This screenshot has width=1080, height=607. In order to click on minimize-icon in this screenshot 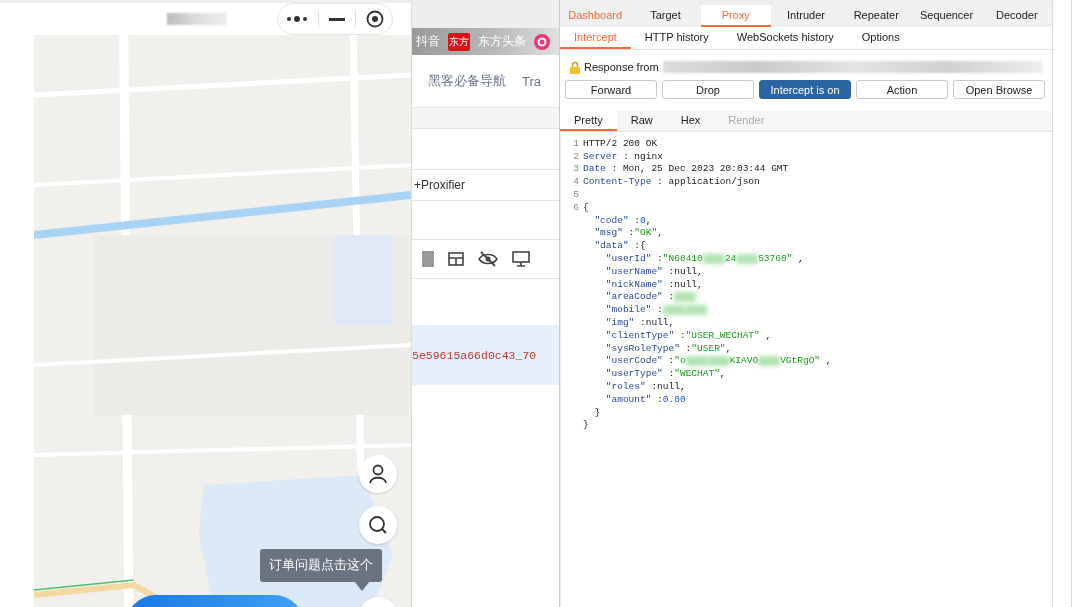, I will do `click(337, 19)`.